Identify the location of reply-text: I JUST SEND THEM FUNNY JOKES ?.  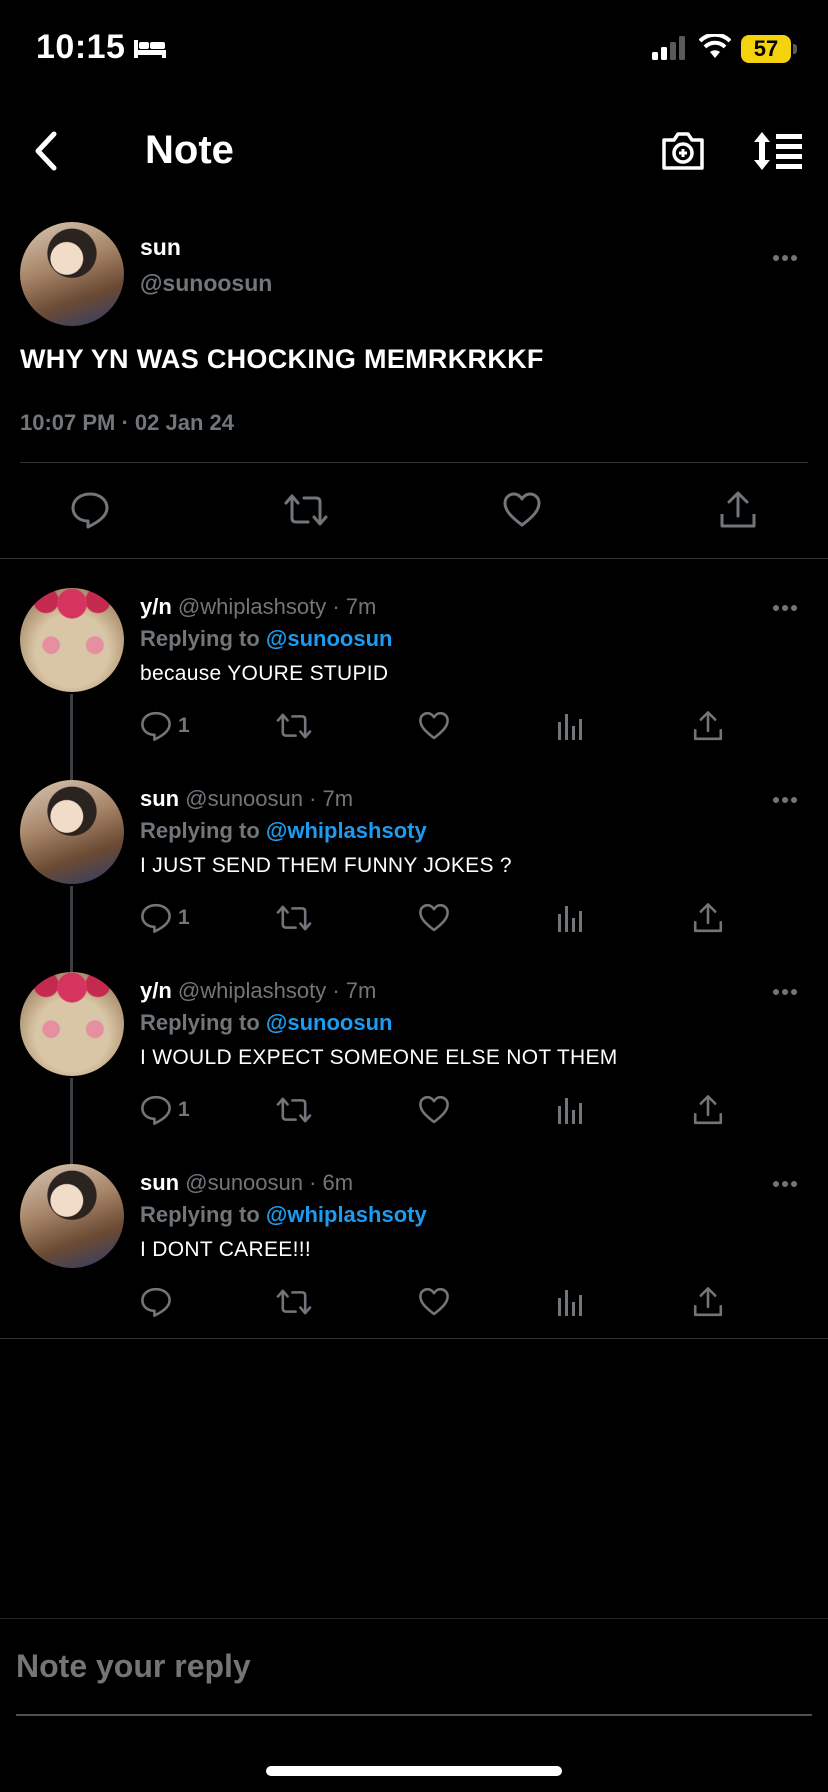
(326, 865).